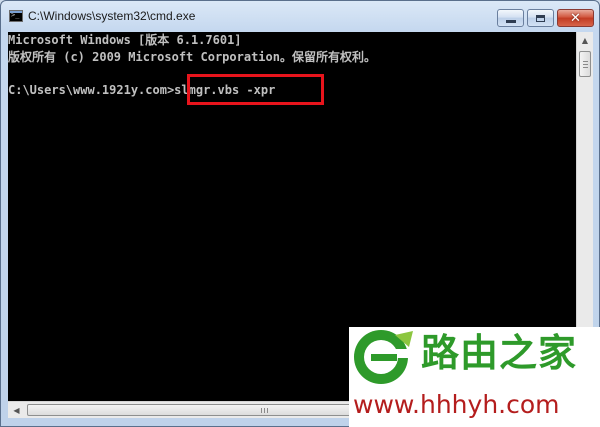 The width and height of the screenshot is (600, 427). I want to click on watermark-url: www.hhhyh.com, so click(456, 404).